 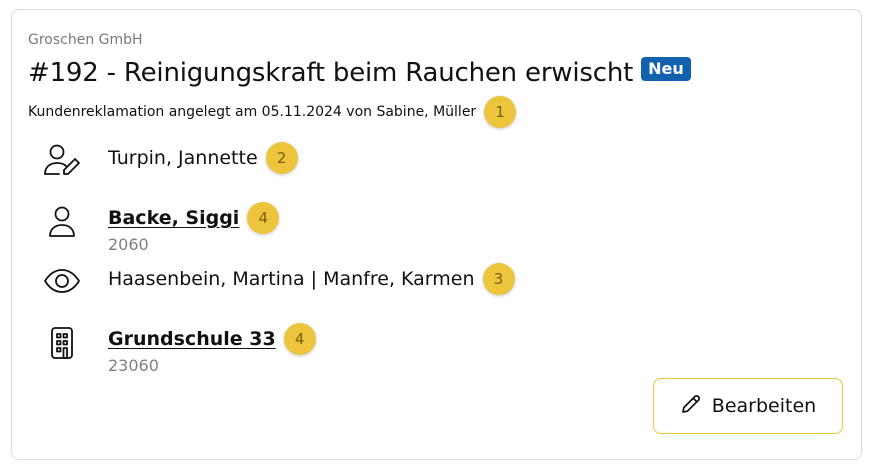 I want to click on watchers-names: Haasenbein, Martina | Manfre, Karmen, so click(x=291, y=279).